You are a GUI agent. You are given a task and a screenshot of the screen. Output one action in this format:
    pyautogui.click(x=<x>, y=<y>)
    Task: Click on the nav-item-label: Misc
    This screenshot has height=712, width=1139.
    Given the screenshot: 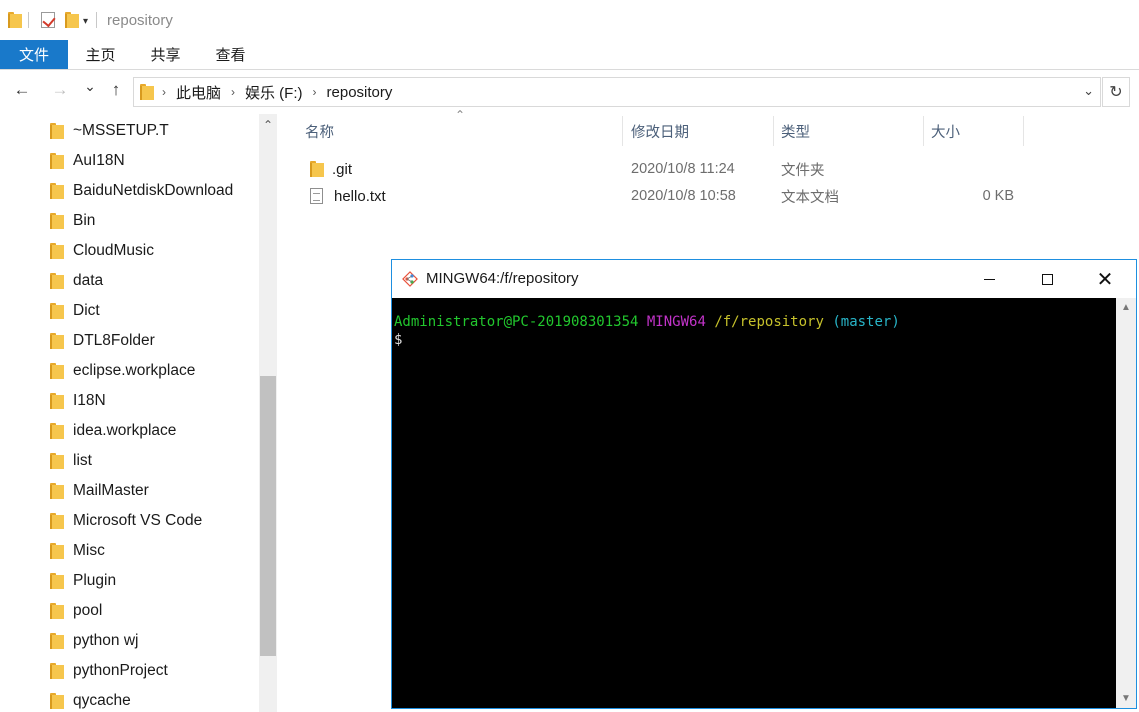 What is the action you would take?
    pyautogui.click(x=89, y=550)
    